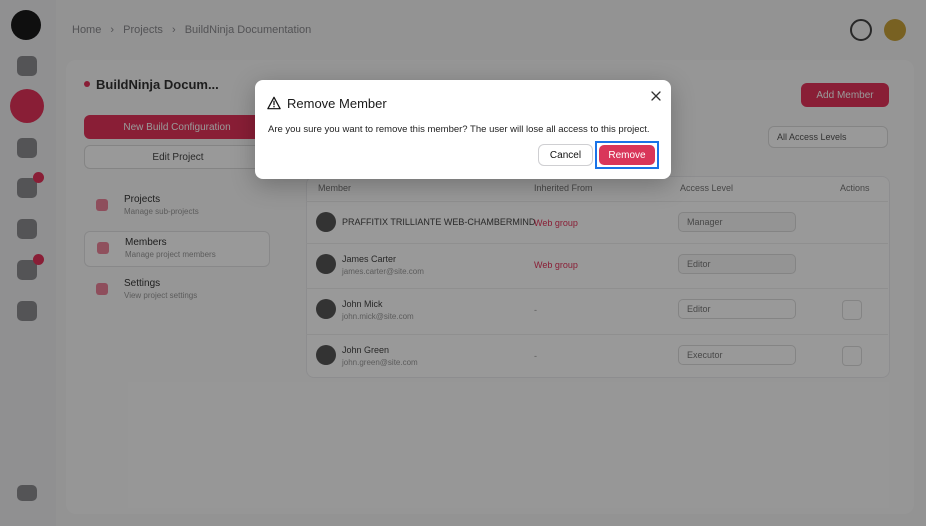  I want to click on cancel-button: Cancel, so click(565, 155).